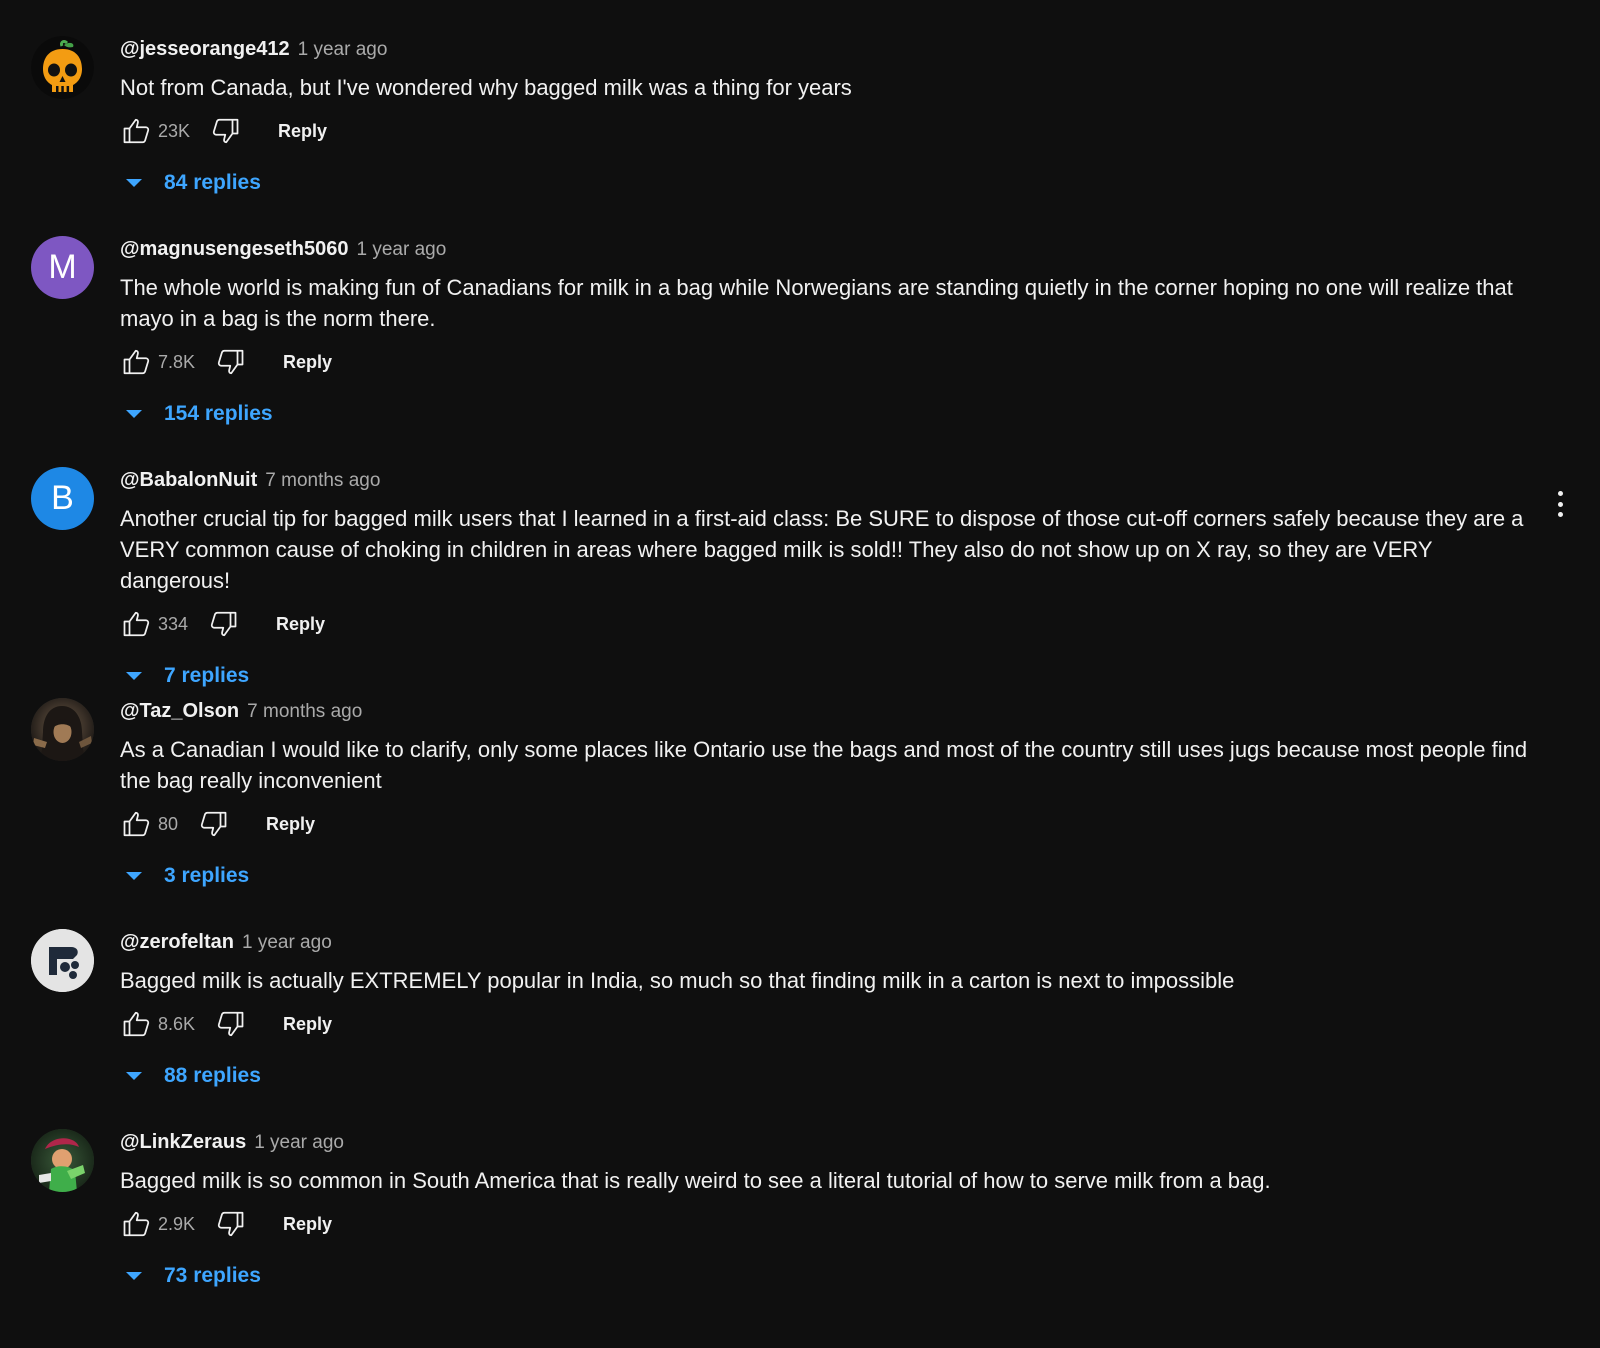 The image size is (1600, 1348). What do you see at coordinates (179, 711) in the screenshot?
I see `author-name: @Taz_Olson` at bounding box center [179, 711].